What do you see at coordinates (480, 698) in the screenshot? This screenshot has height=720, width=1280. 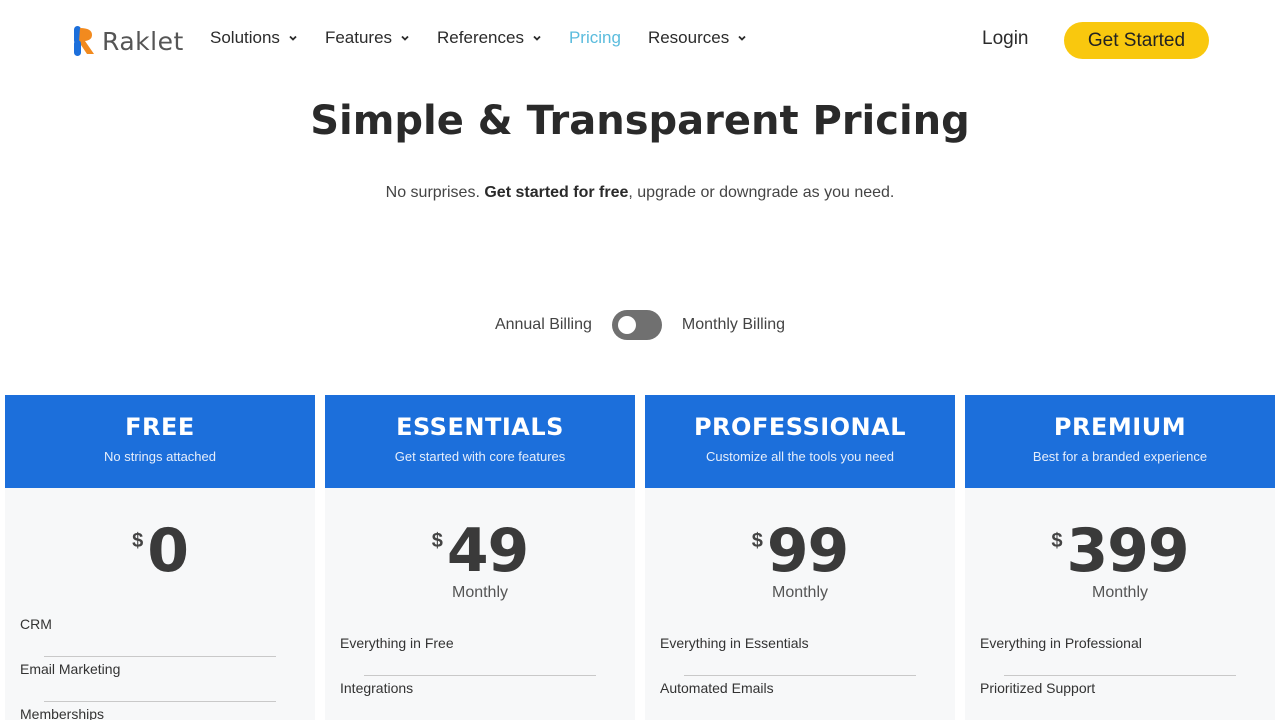 I see `feature-item: Integrations` at bounding box center [480, 698].